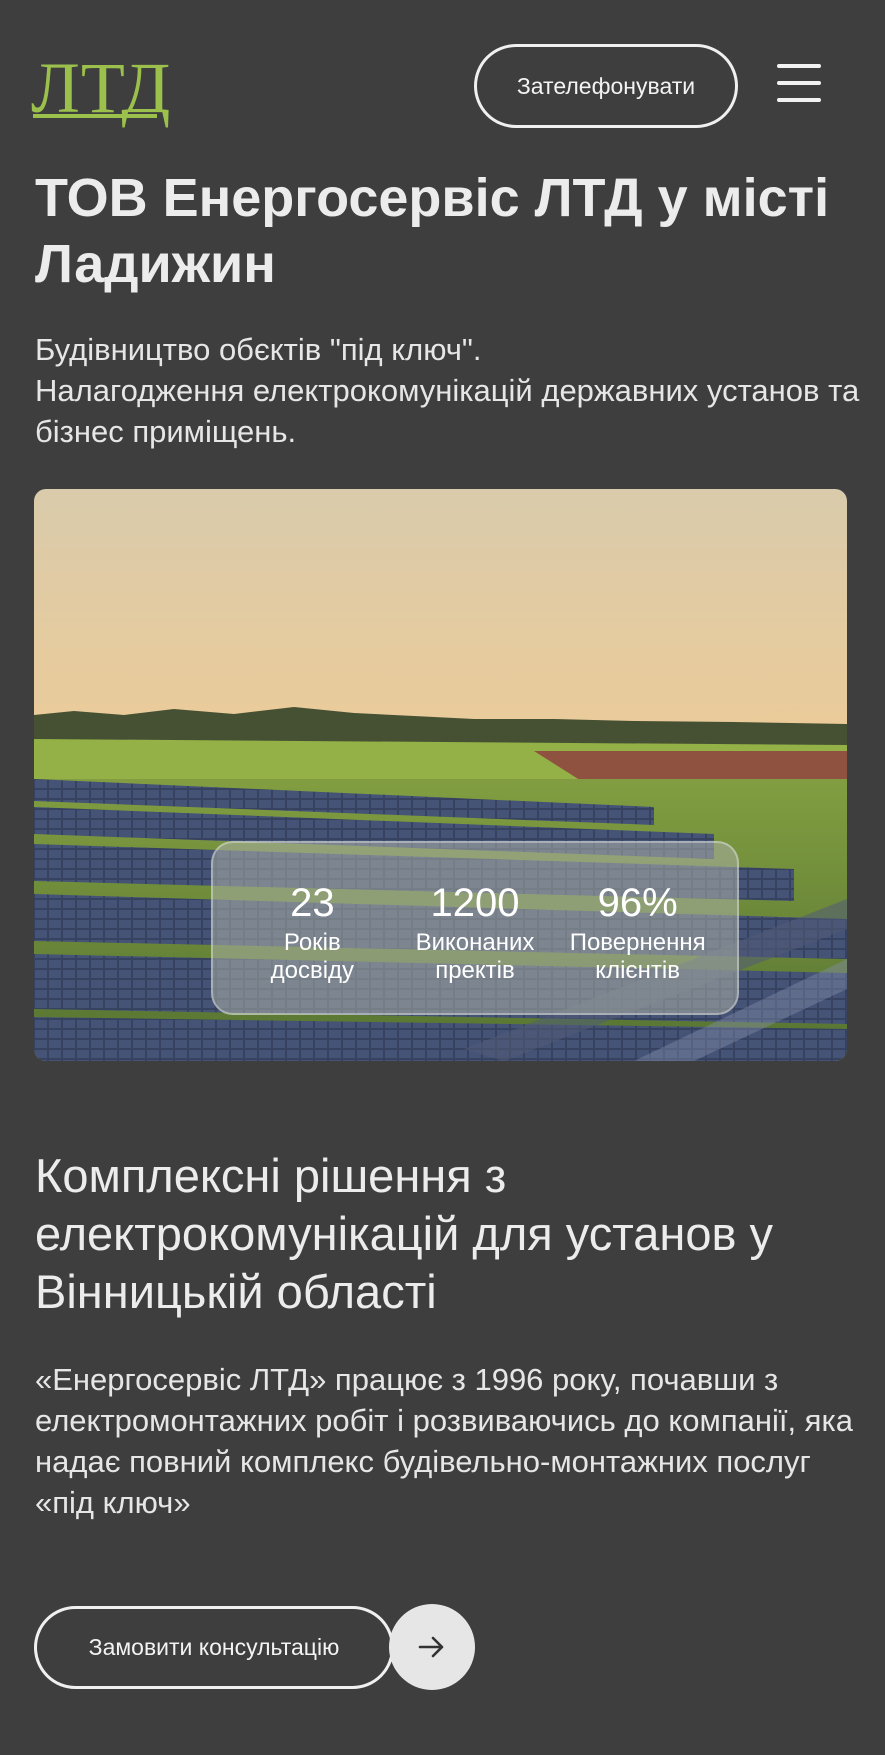  I want to click on site-header: ЛТД Зателефонувати, so click(442, 85).